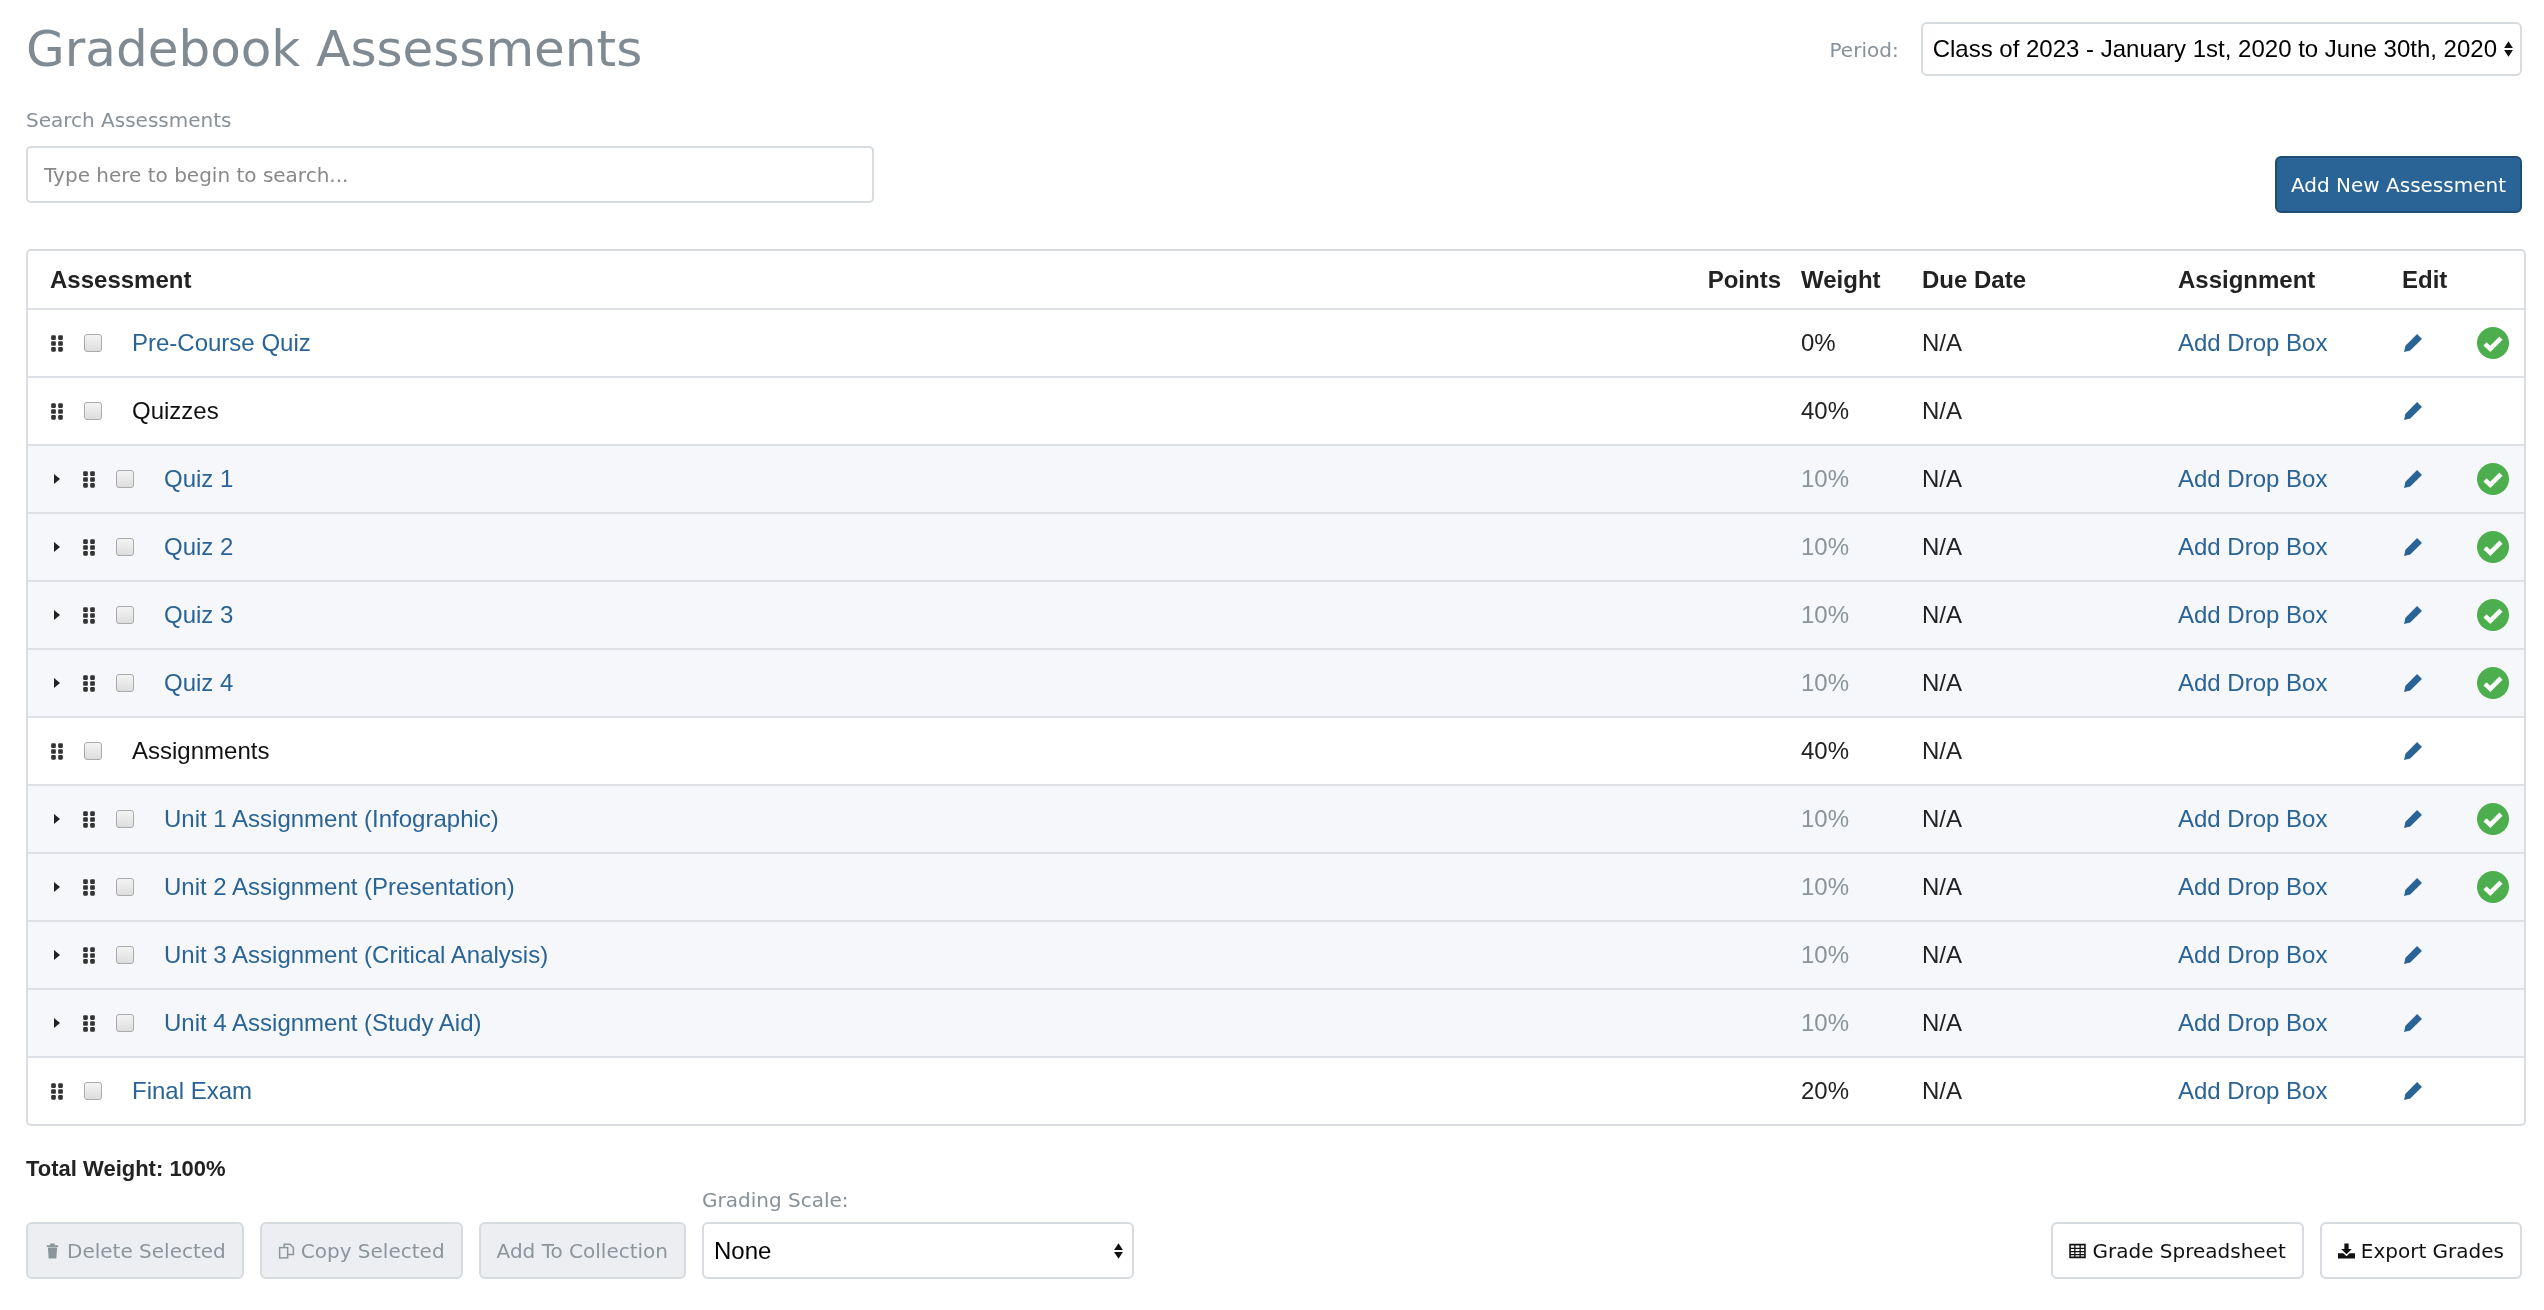 The width and height of the screenshot is (2544, 1310). What do you see at coordinates (192, 1091) in the screenshot?
I see `assessment-link: Final Exam` at bounding box center [192, 1091].